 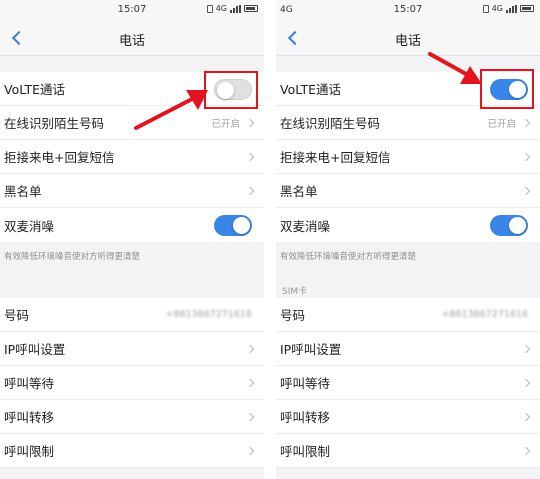 I want to click on sim-section-header: SIM卡, so click(x=295, y=292).